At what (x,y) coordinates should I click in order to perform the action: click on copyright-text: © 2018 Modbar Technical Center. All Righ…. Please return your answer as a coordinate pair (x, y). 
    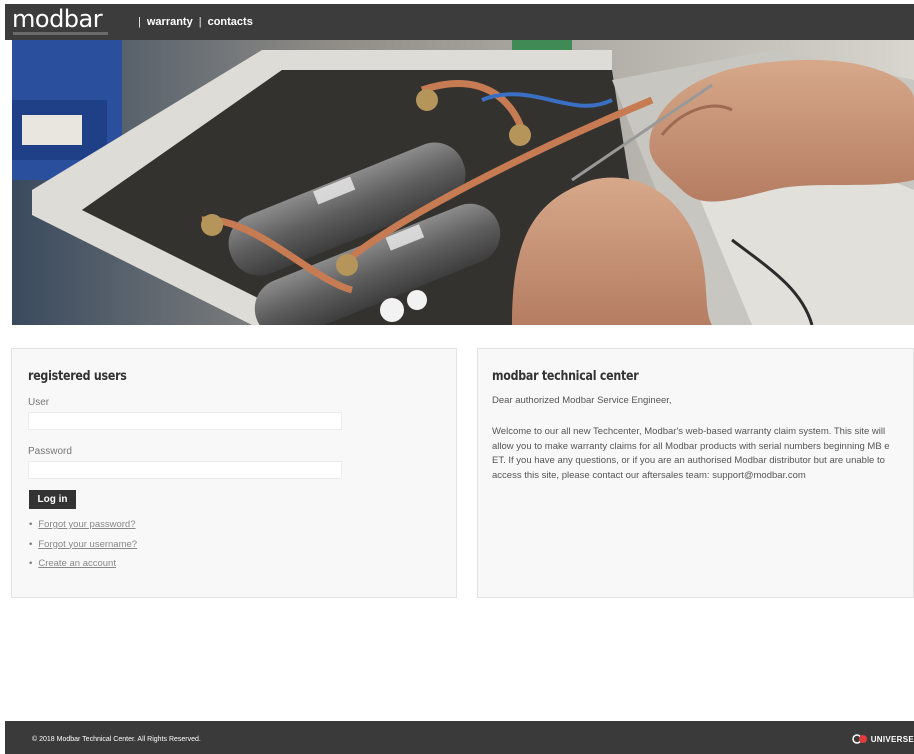
    Looking at the image, I should click on (116, 739).